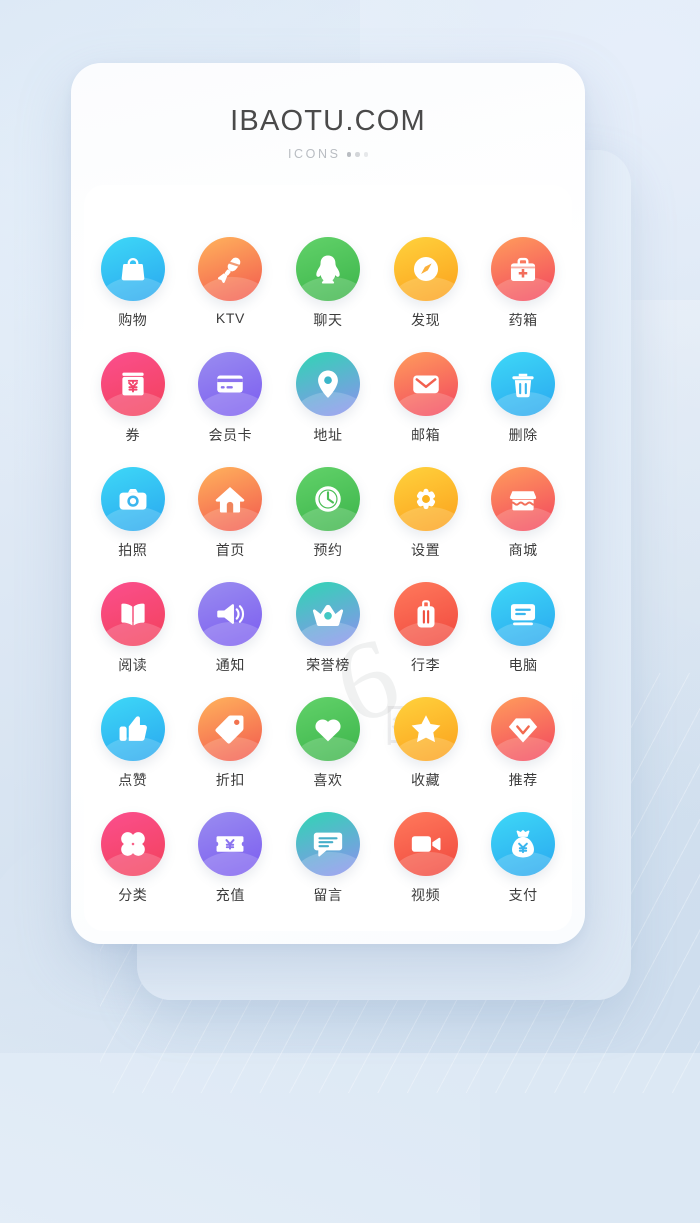 The height and width of the screenshot is (1223, 700). What do you see at coordinates (328, 780) in the screenshot?
I see `icon-label: 喜欢` at bounding box center [328, 780].